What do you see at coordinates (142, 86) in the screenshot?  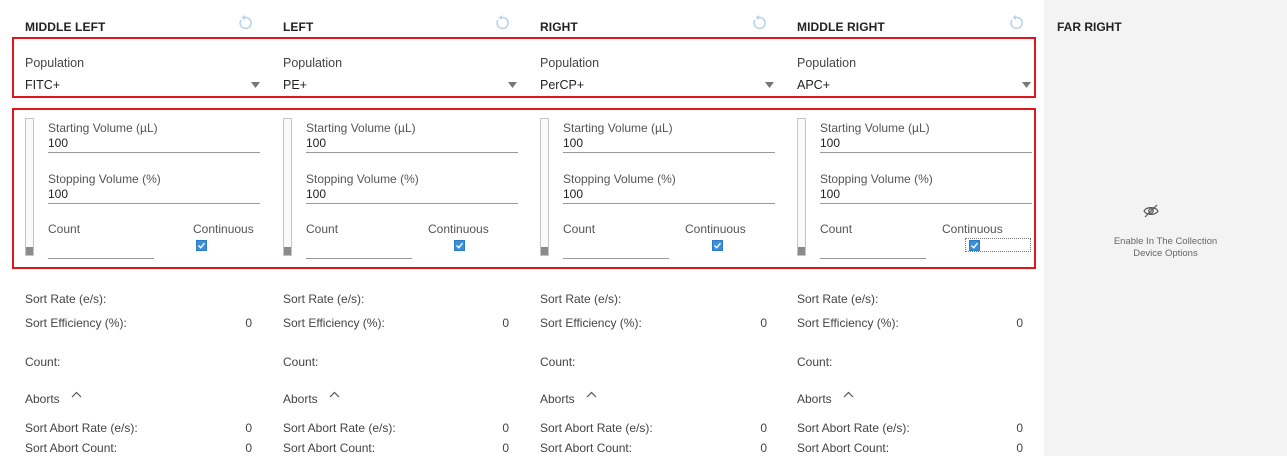 I see `population-dropdown: FITC+` at bounding box center [142, 86].